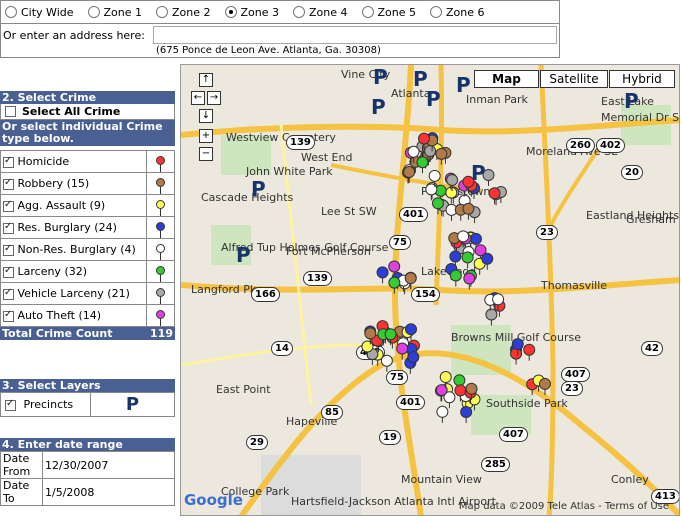  Describe the element at coordinates (132, 404) in the screenshot. I see `precinct-p-icon: P` at that location.